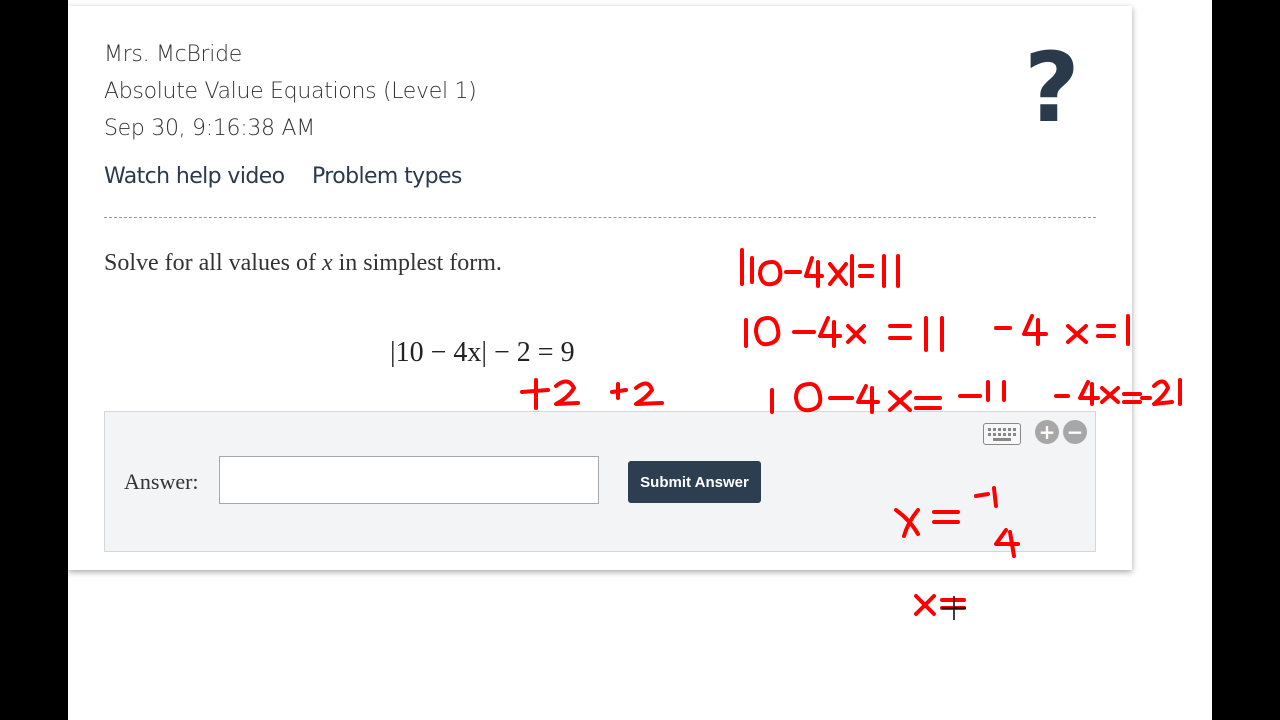  Describe the element at coordinates (592, 394) in the screenshot. I see `ink-plus-two` at that location.